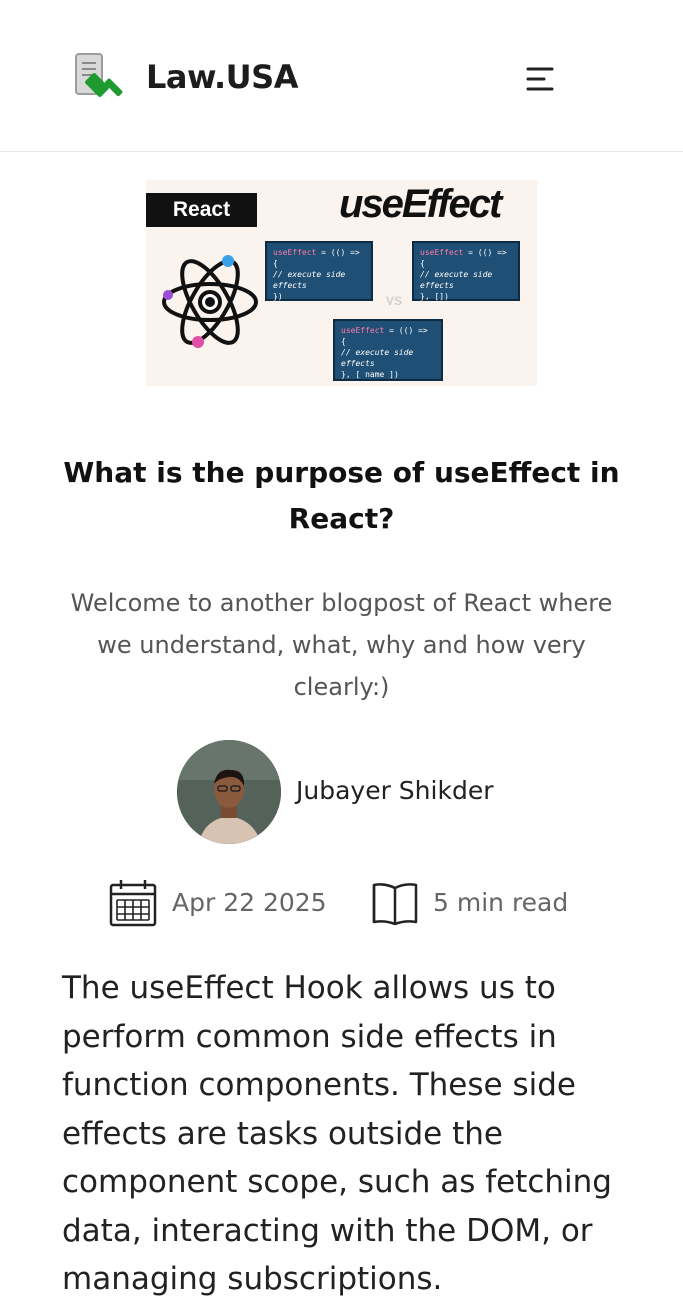  Describe the element at coordinates (370, 374) in the screenshot. I see `code-text: }, [ name ])` at that location.